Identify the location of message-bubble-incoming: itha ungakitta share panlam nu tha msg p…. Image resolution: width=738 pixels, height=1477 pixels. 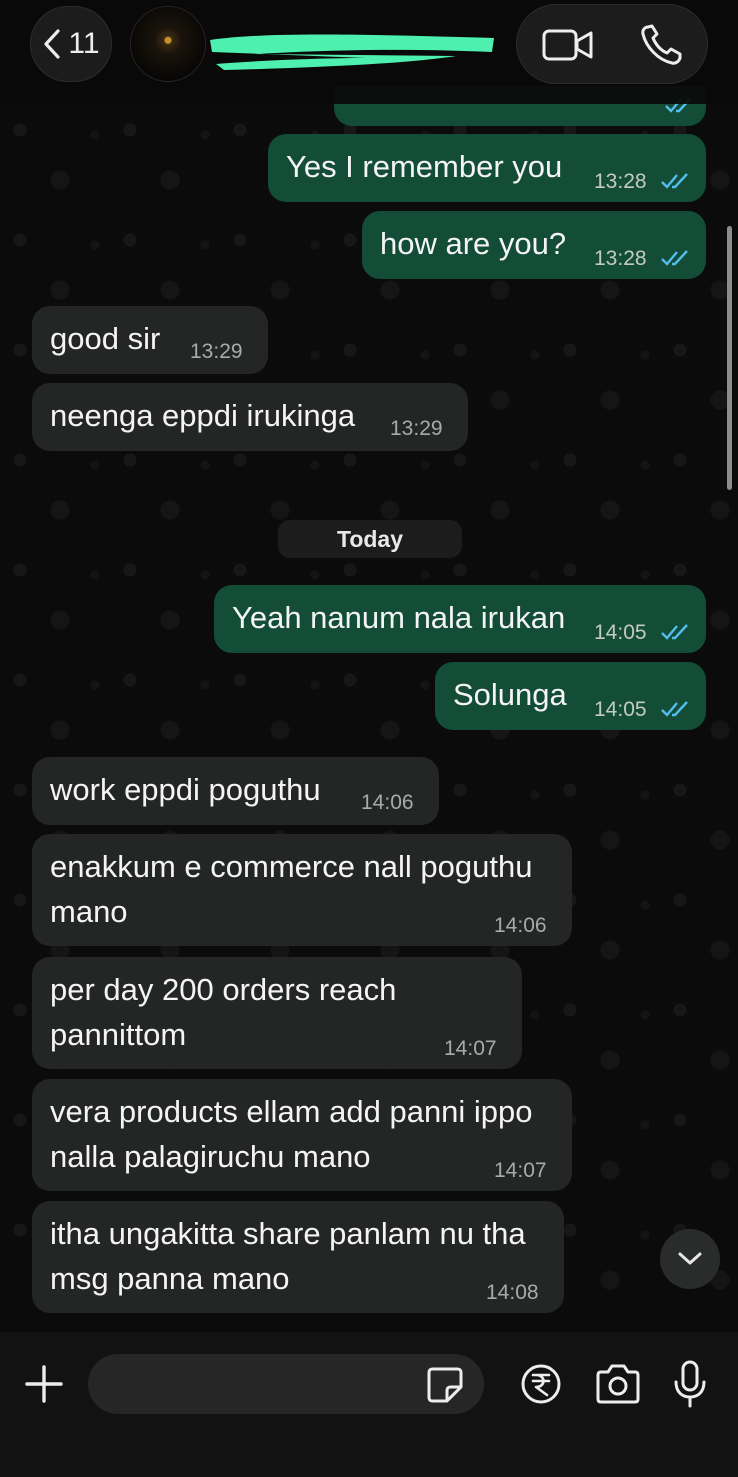
(298, 1257).